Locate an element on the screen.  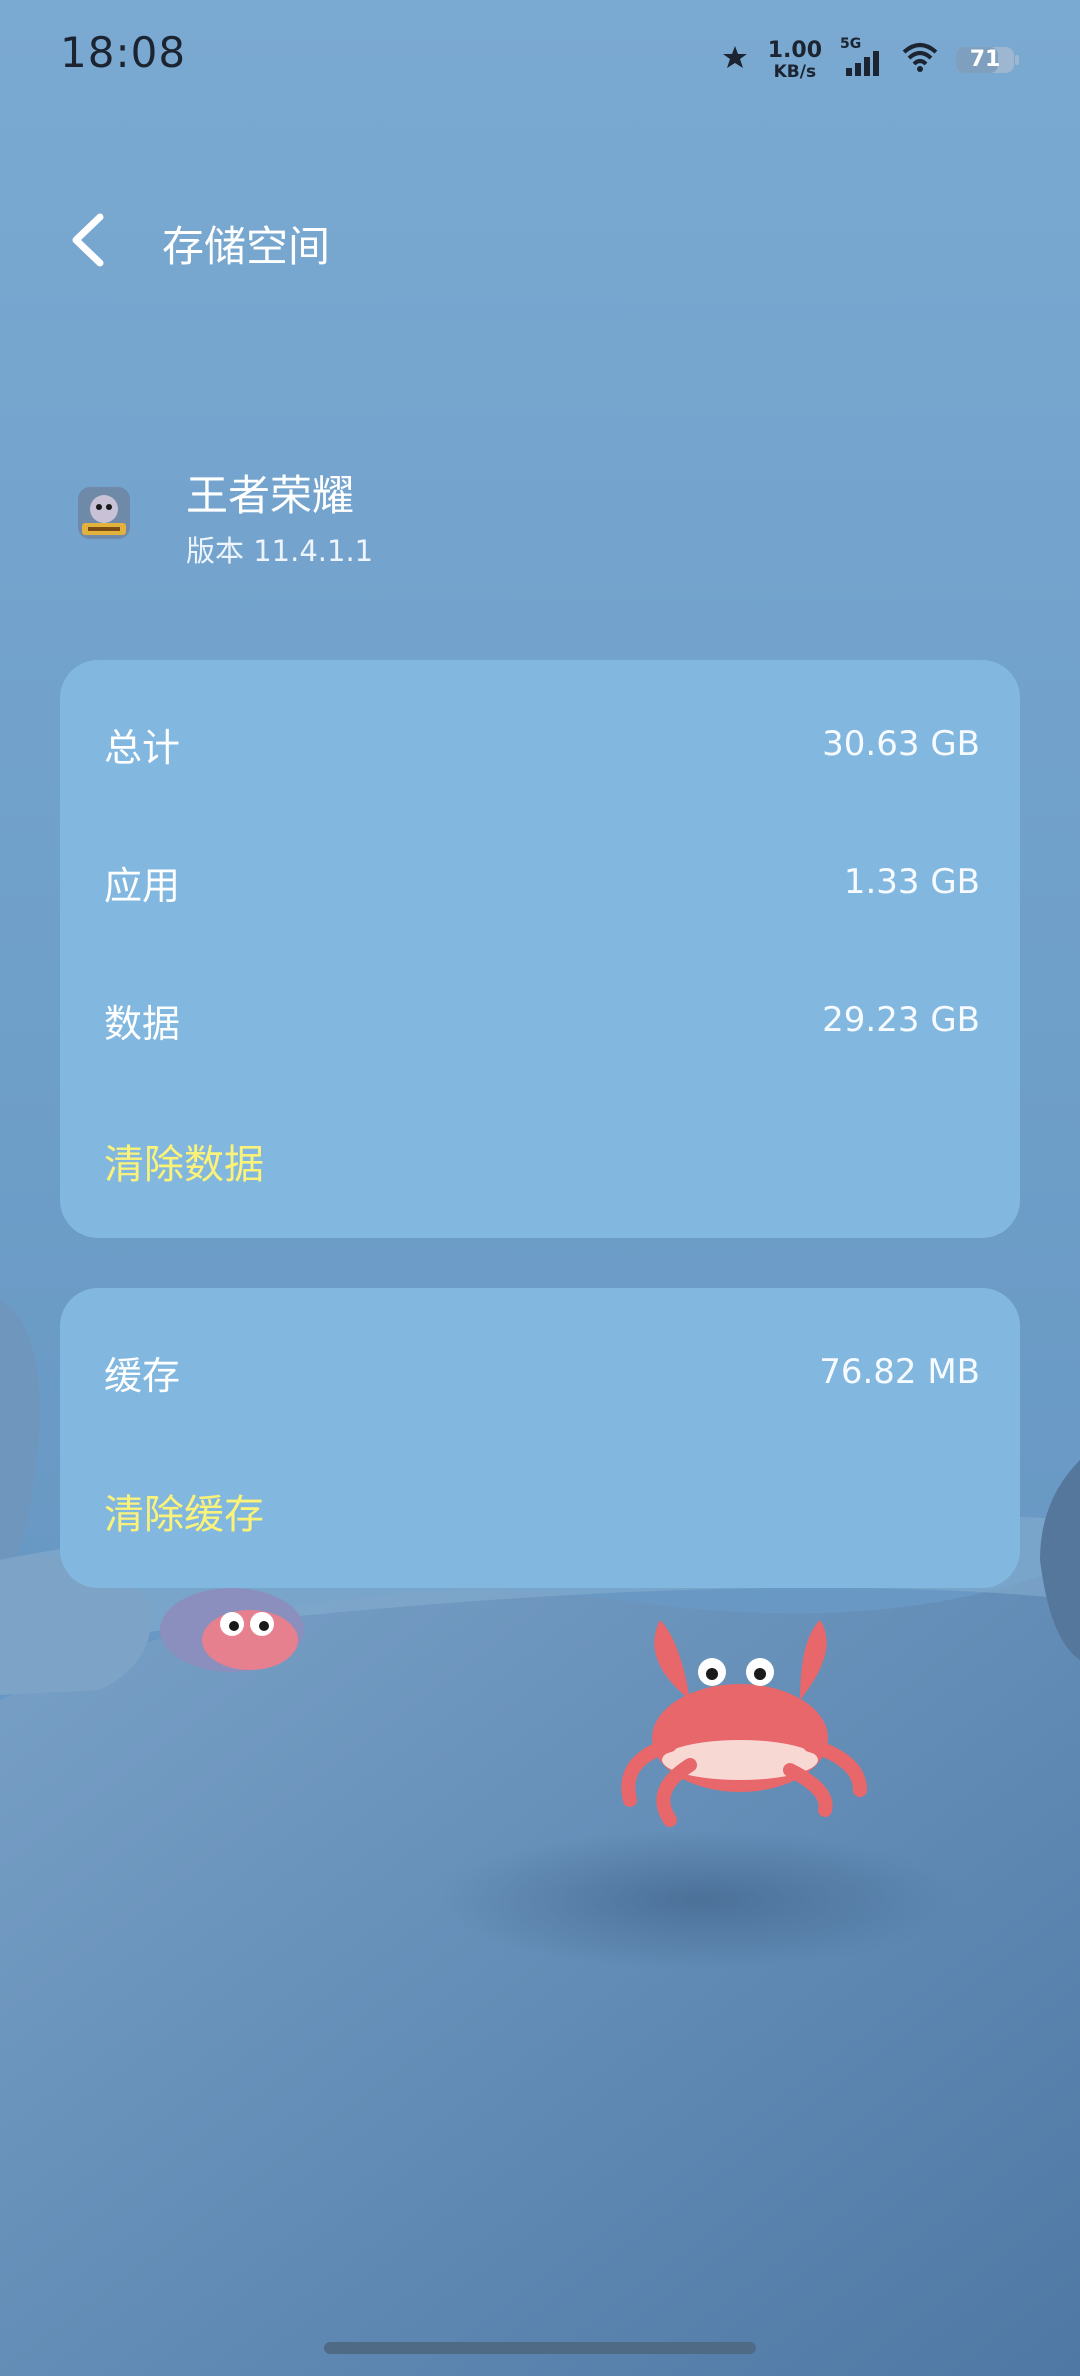
storage-row-total: 总计 30.63 GB is located at coordinates (542, 744).